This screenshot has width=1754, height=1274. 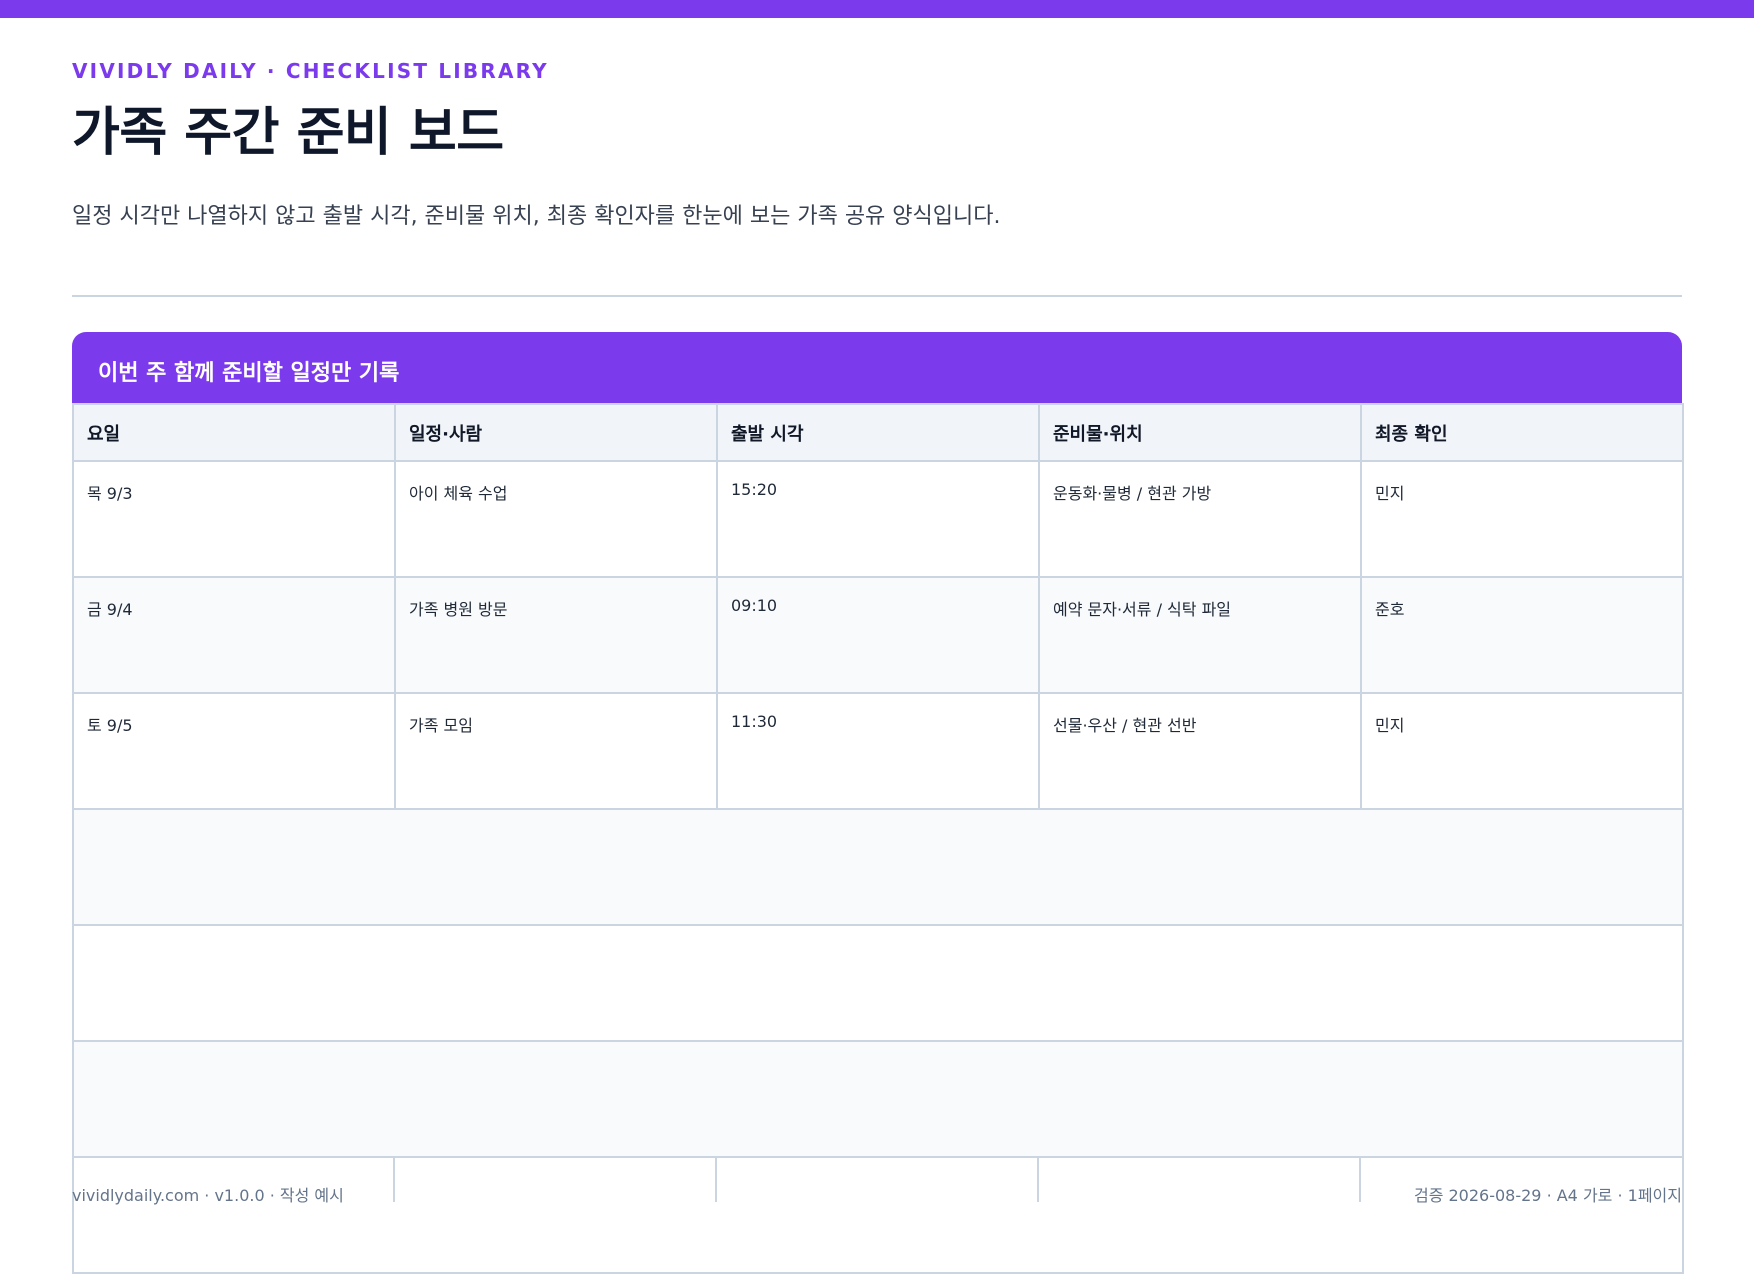 I want to click on cell-items-location: 선물·우산 / 현관 선반, so click(x=1200, y=751).